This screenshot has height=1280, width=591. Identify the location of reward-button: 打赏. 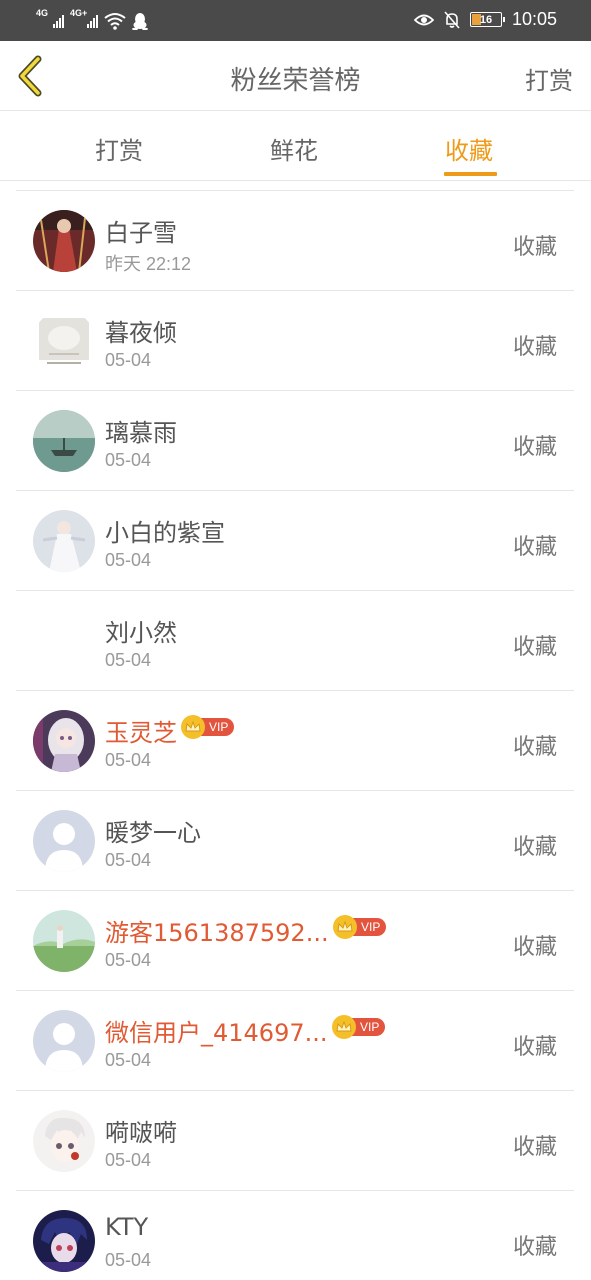
(549, 78).